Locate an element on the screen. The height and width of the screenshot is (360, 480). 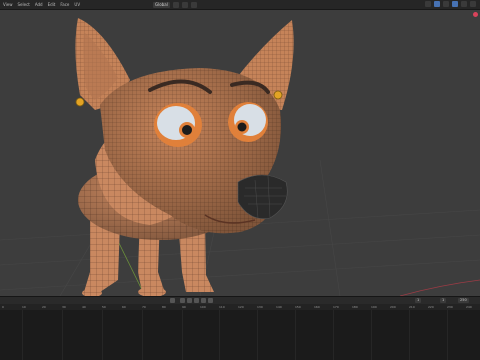
navigation-gizmo is located at coordinates (475, 14).